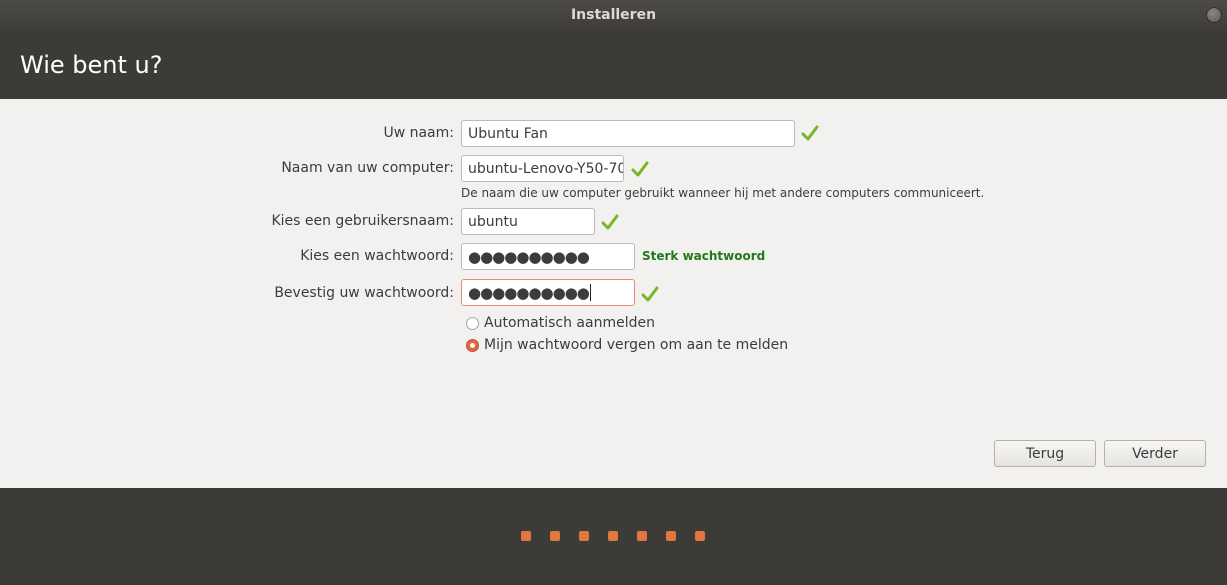 The height and width of the screenshot is (585, 1227). What do you see at coordinates (1214, 15) in the screenshot?
I see `close-icon` at bounding box center [1214, 15].